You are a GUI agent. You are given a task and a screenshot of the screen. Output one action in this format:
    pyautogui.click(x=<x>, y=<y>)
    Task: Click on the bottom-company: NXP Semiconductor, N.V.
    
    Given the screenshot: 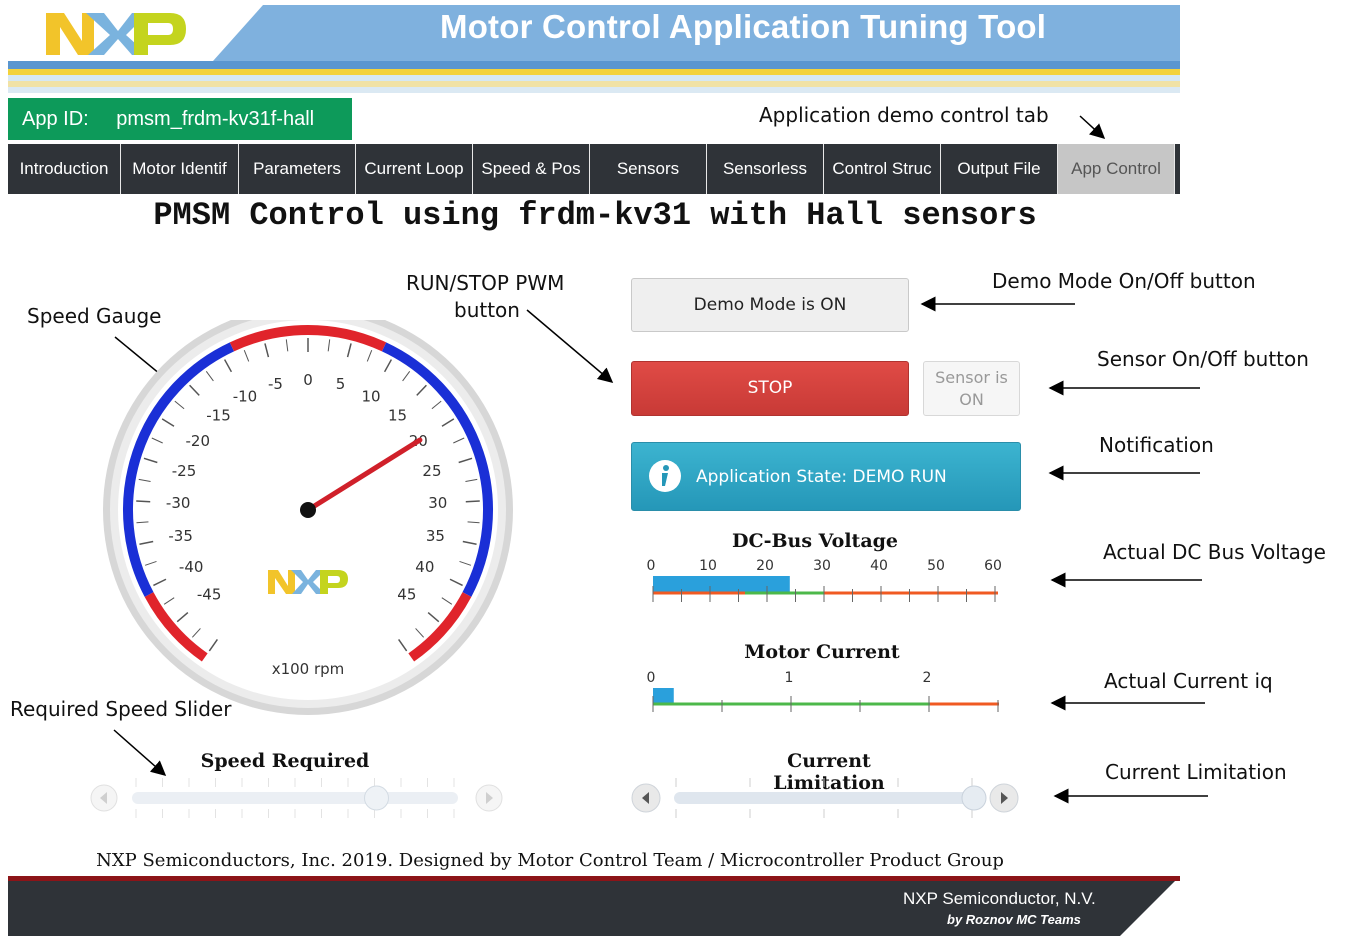 What is the action you would take?
    pyautogui.click(x=999, y=898)
    